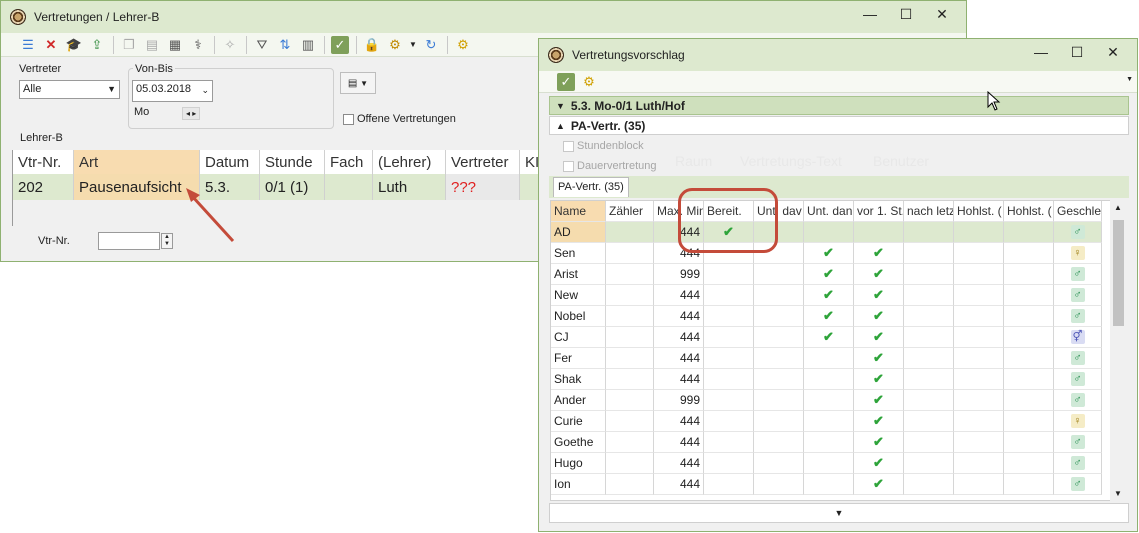 The image size is (1139, 533). Describe the element at coordinates (172, 91) in the screenshot. I see `date-picker: 05.03.2018 ⌄` at that location.